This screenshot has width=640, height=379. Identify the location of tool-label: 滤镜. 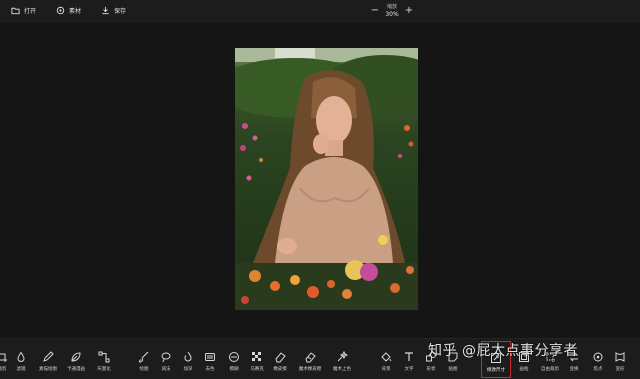
(21, 369).